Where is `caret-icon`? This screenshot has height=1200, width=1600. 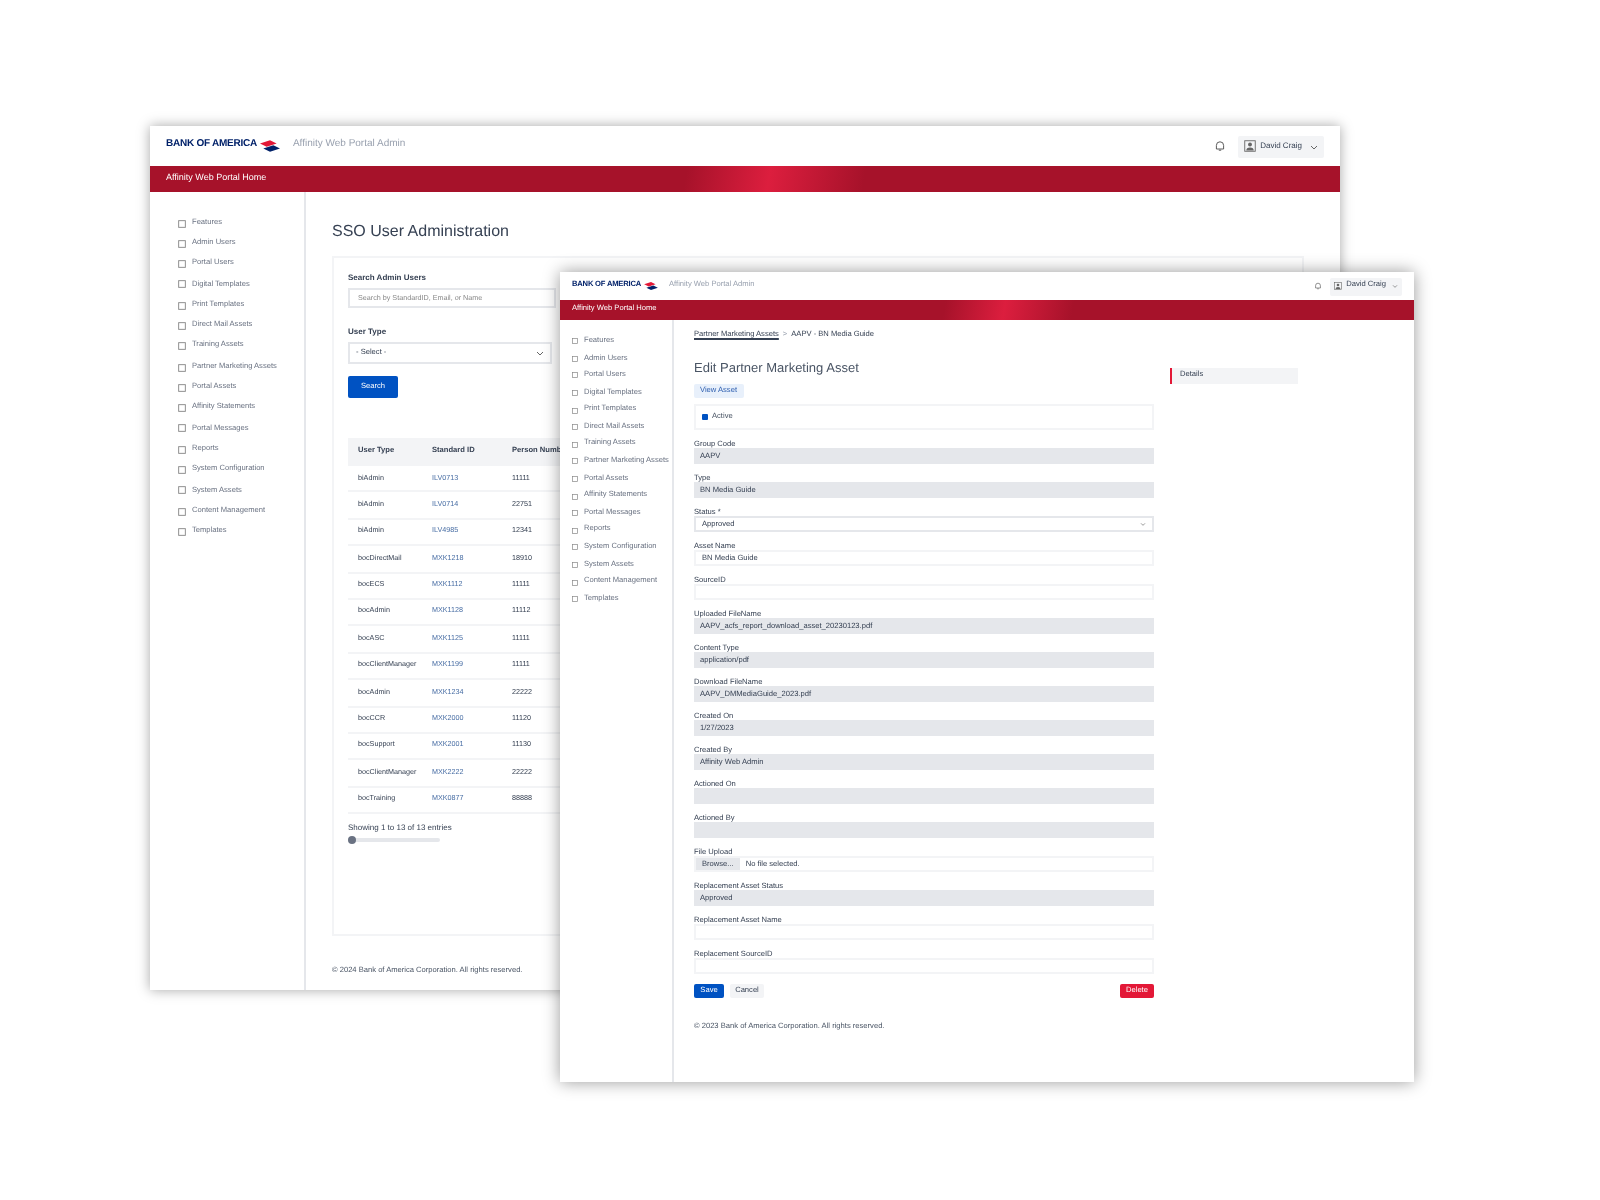 caret-icon is located at coordinates (1395, 286).